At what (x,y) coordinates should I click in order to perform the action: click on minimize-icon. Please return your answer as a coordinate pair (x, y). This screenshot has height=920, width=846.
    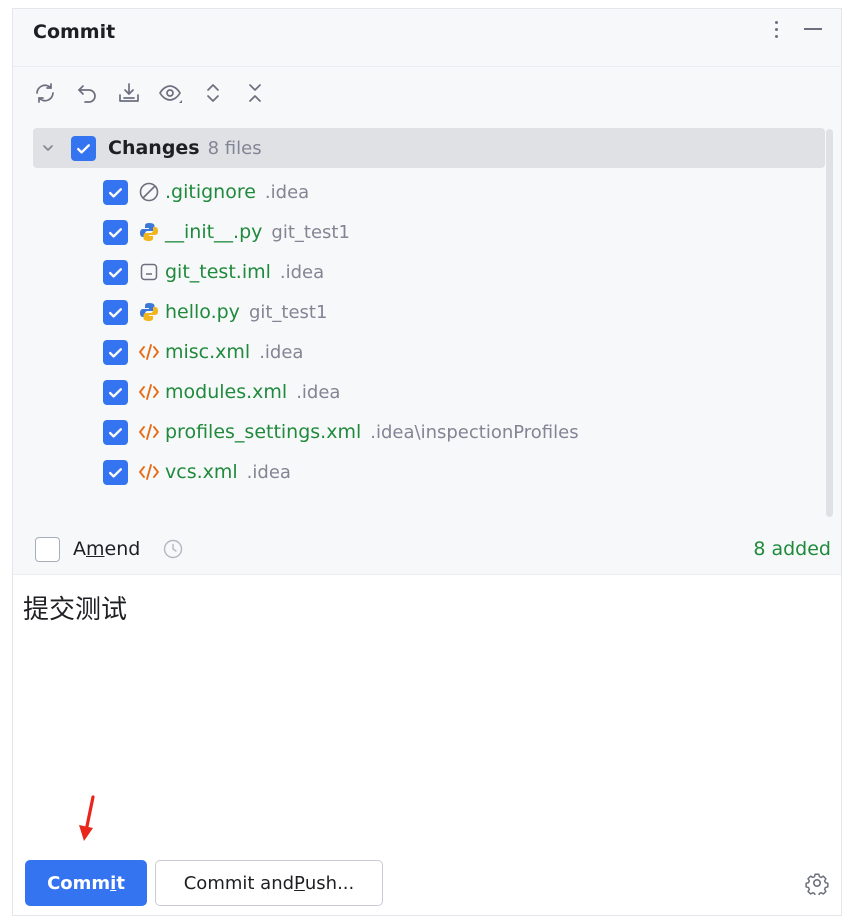
    Looking at the image, I should click on (813, 29).